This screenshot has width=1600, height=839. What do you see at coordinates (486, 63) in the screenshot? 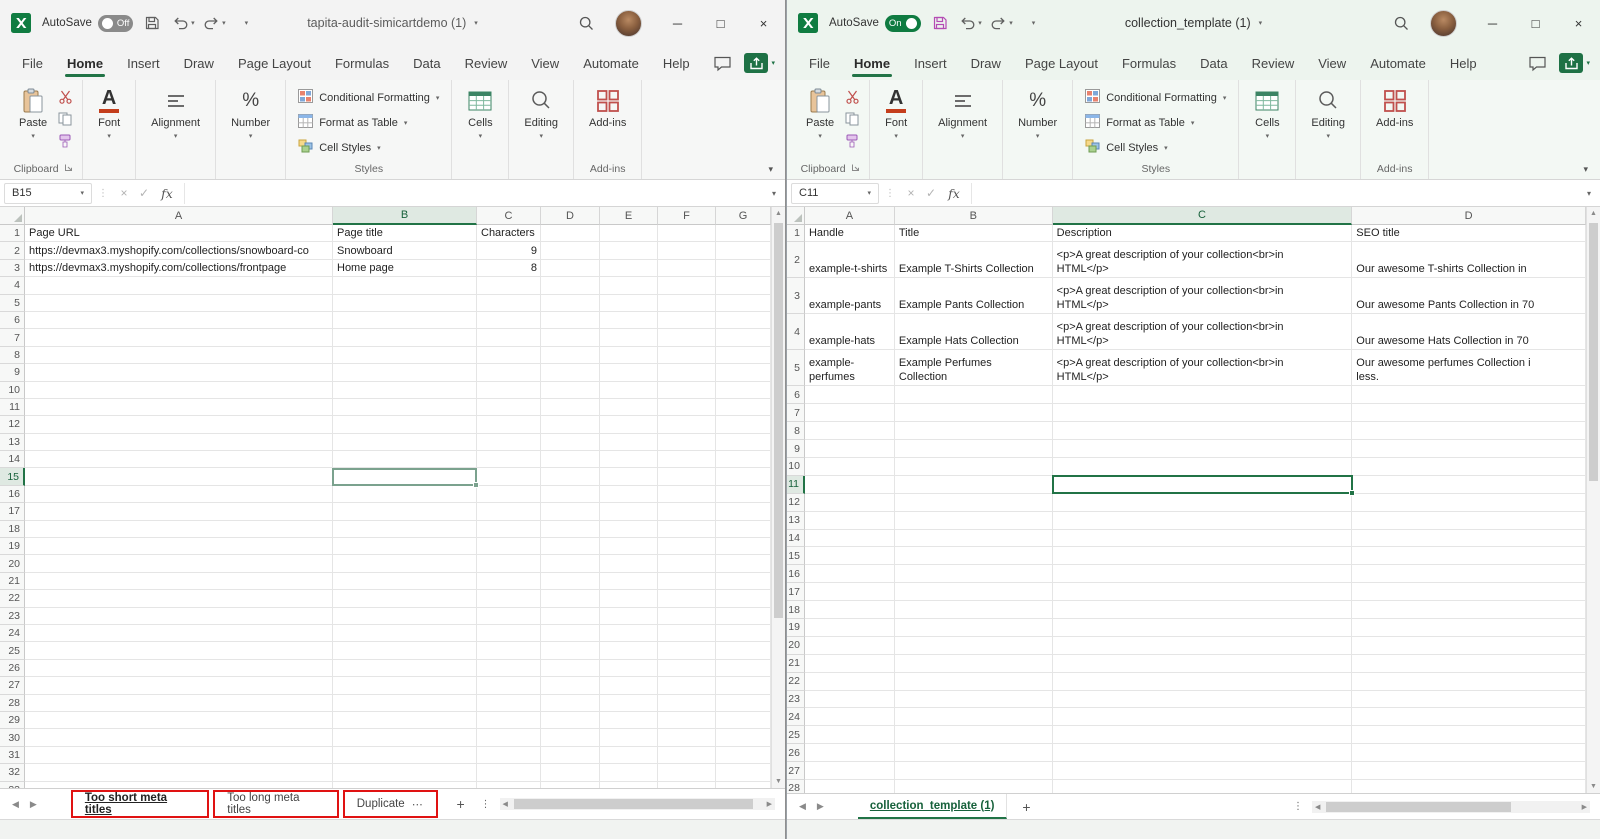
I see `ribbon-tab-review: Review` at bounding box center [486, 63].